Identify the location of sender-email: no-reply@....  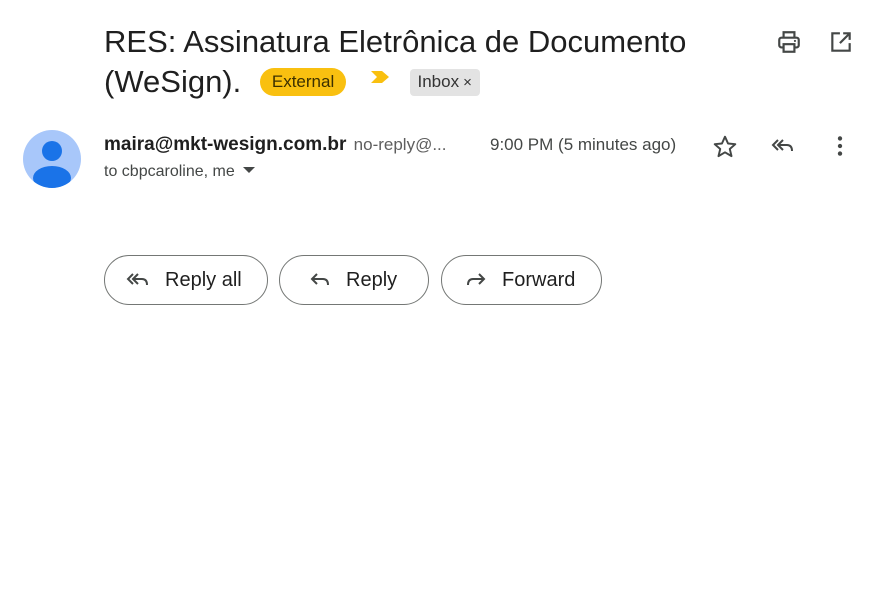
(400, 144).